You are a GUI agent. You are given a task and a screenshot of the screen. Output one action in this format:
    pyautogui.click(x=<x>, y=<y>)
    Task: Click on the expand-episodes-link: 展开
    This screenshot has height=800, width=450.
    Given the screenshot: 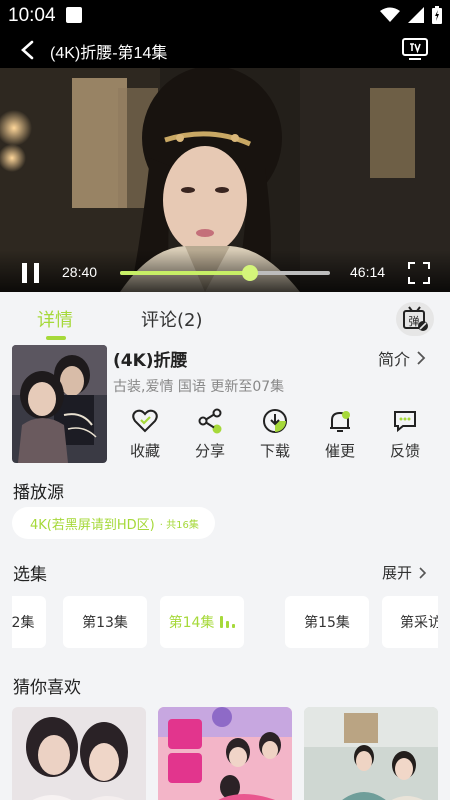 What is the action you would take?
    pyautogui.click(x=404, y=572)
    